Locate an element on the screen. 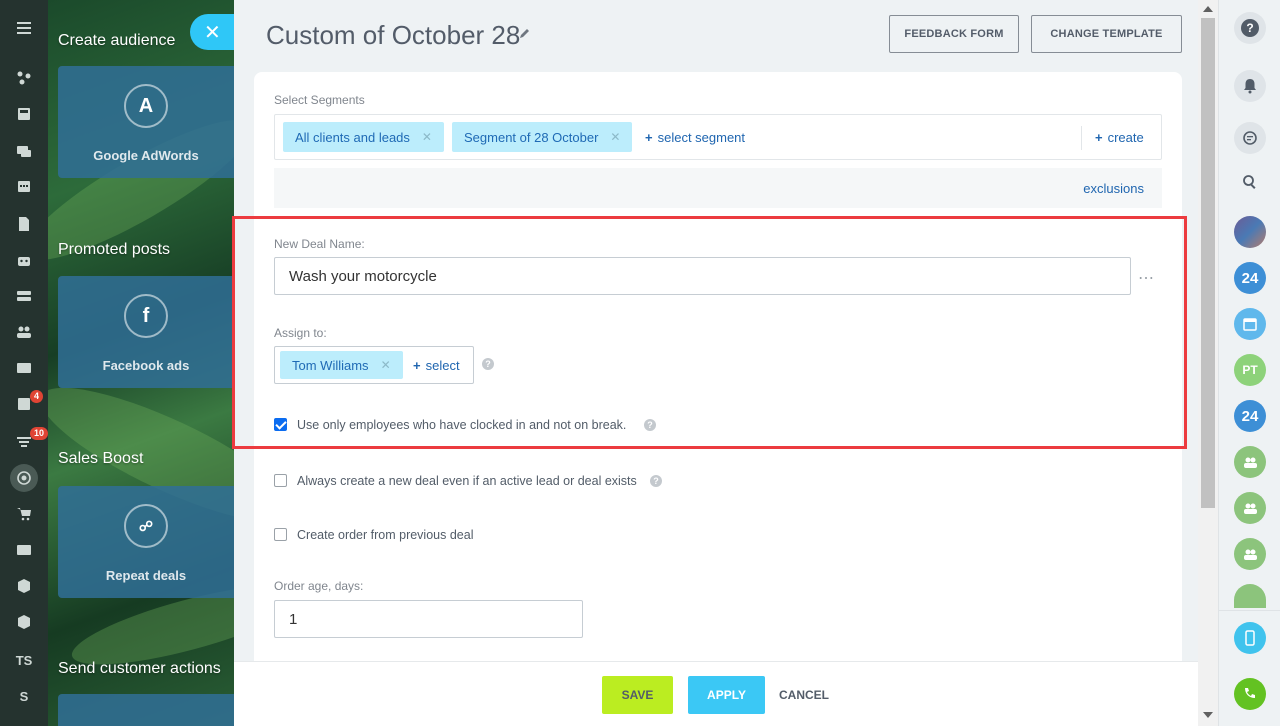  vertical-scrollbar is located at coordinates (1208, 363).